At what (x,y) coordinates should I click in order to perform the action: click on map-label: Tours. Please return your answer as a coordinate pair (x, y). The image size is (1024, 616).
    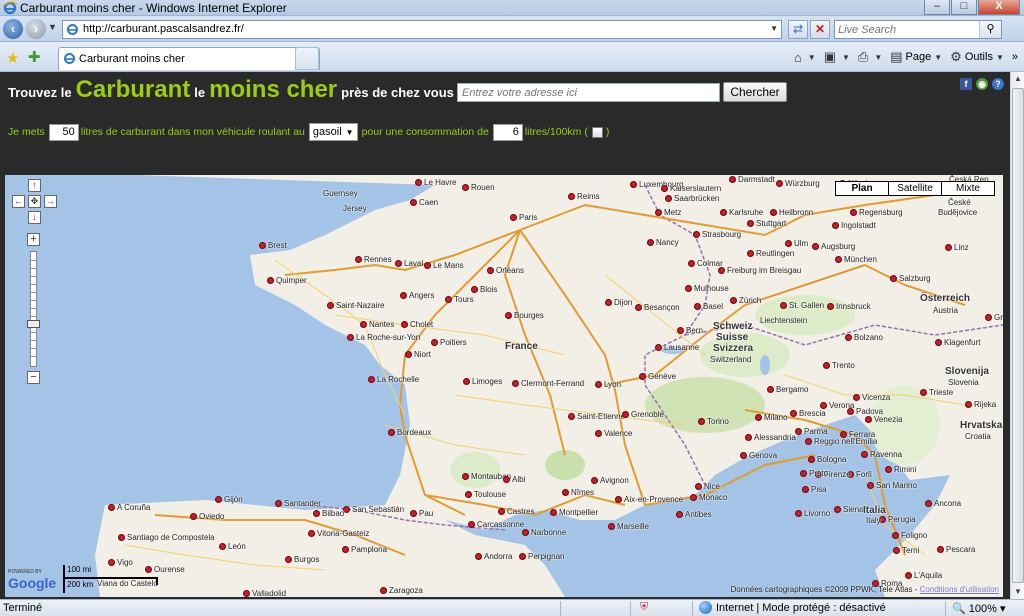
    Looking at the image, I should click on (459, 299).